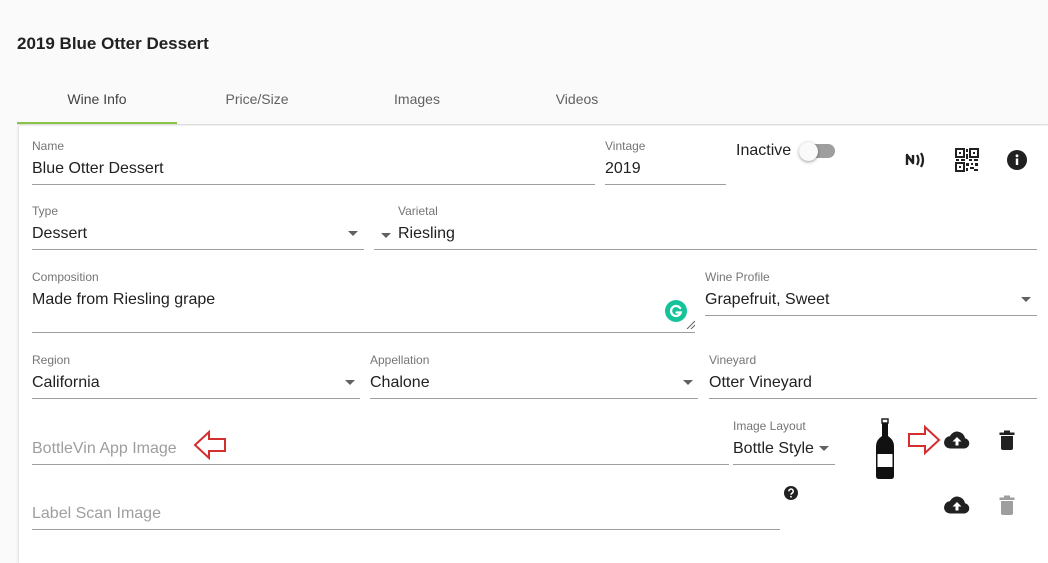 The image size is (1048, 563). I want to click on tab-images: Images, so click(417, 102).